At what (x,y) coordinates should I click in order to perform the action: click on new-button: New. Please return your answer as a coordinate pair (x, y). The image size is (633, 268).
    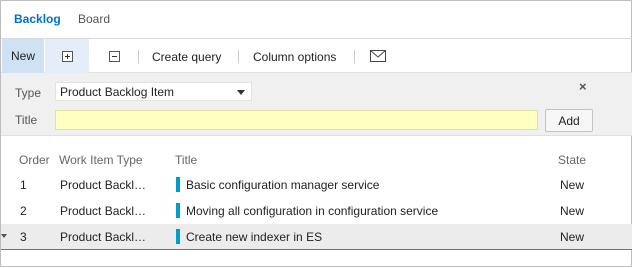
    Looking at the image, I should click on (23, 56).